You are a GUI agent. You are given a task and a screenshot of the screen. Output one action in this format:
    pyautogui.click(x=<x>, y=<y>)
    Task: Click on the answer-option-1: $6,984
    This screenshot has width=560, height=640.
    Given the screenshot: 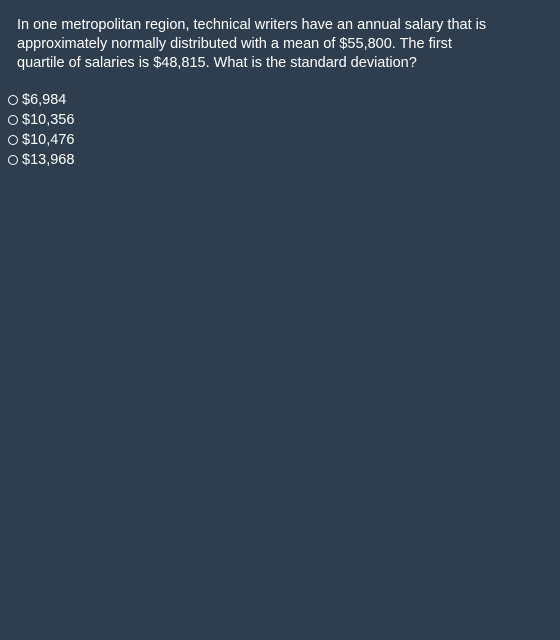 What is the action you would take?
    pyautogui.click(x=41, y=100)
    